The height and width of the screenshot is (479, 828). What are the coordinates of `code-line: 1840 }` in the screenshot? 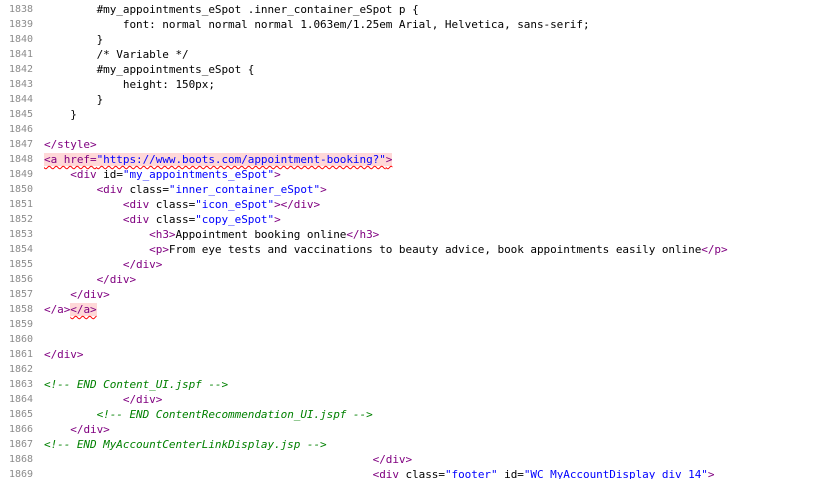 It's located at (414, 39).